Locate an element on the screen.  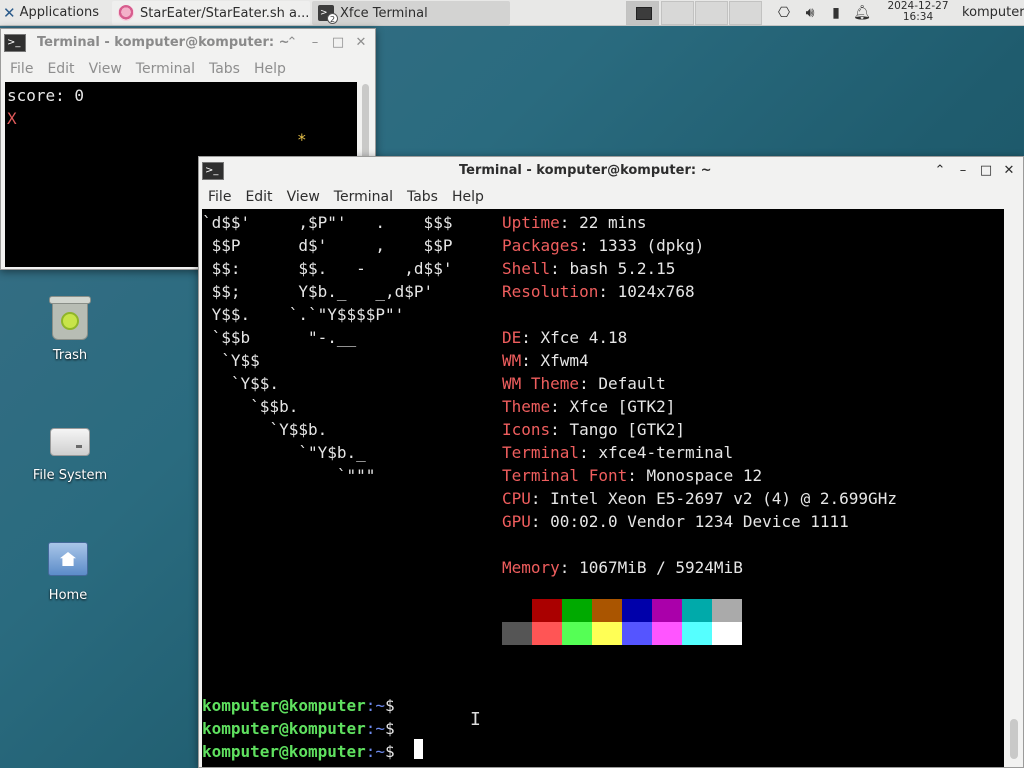
info-row-packages: Packages: 1333 (dpkg) is located at coordinates (603, 245).